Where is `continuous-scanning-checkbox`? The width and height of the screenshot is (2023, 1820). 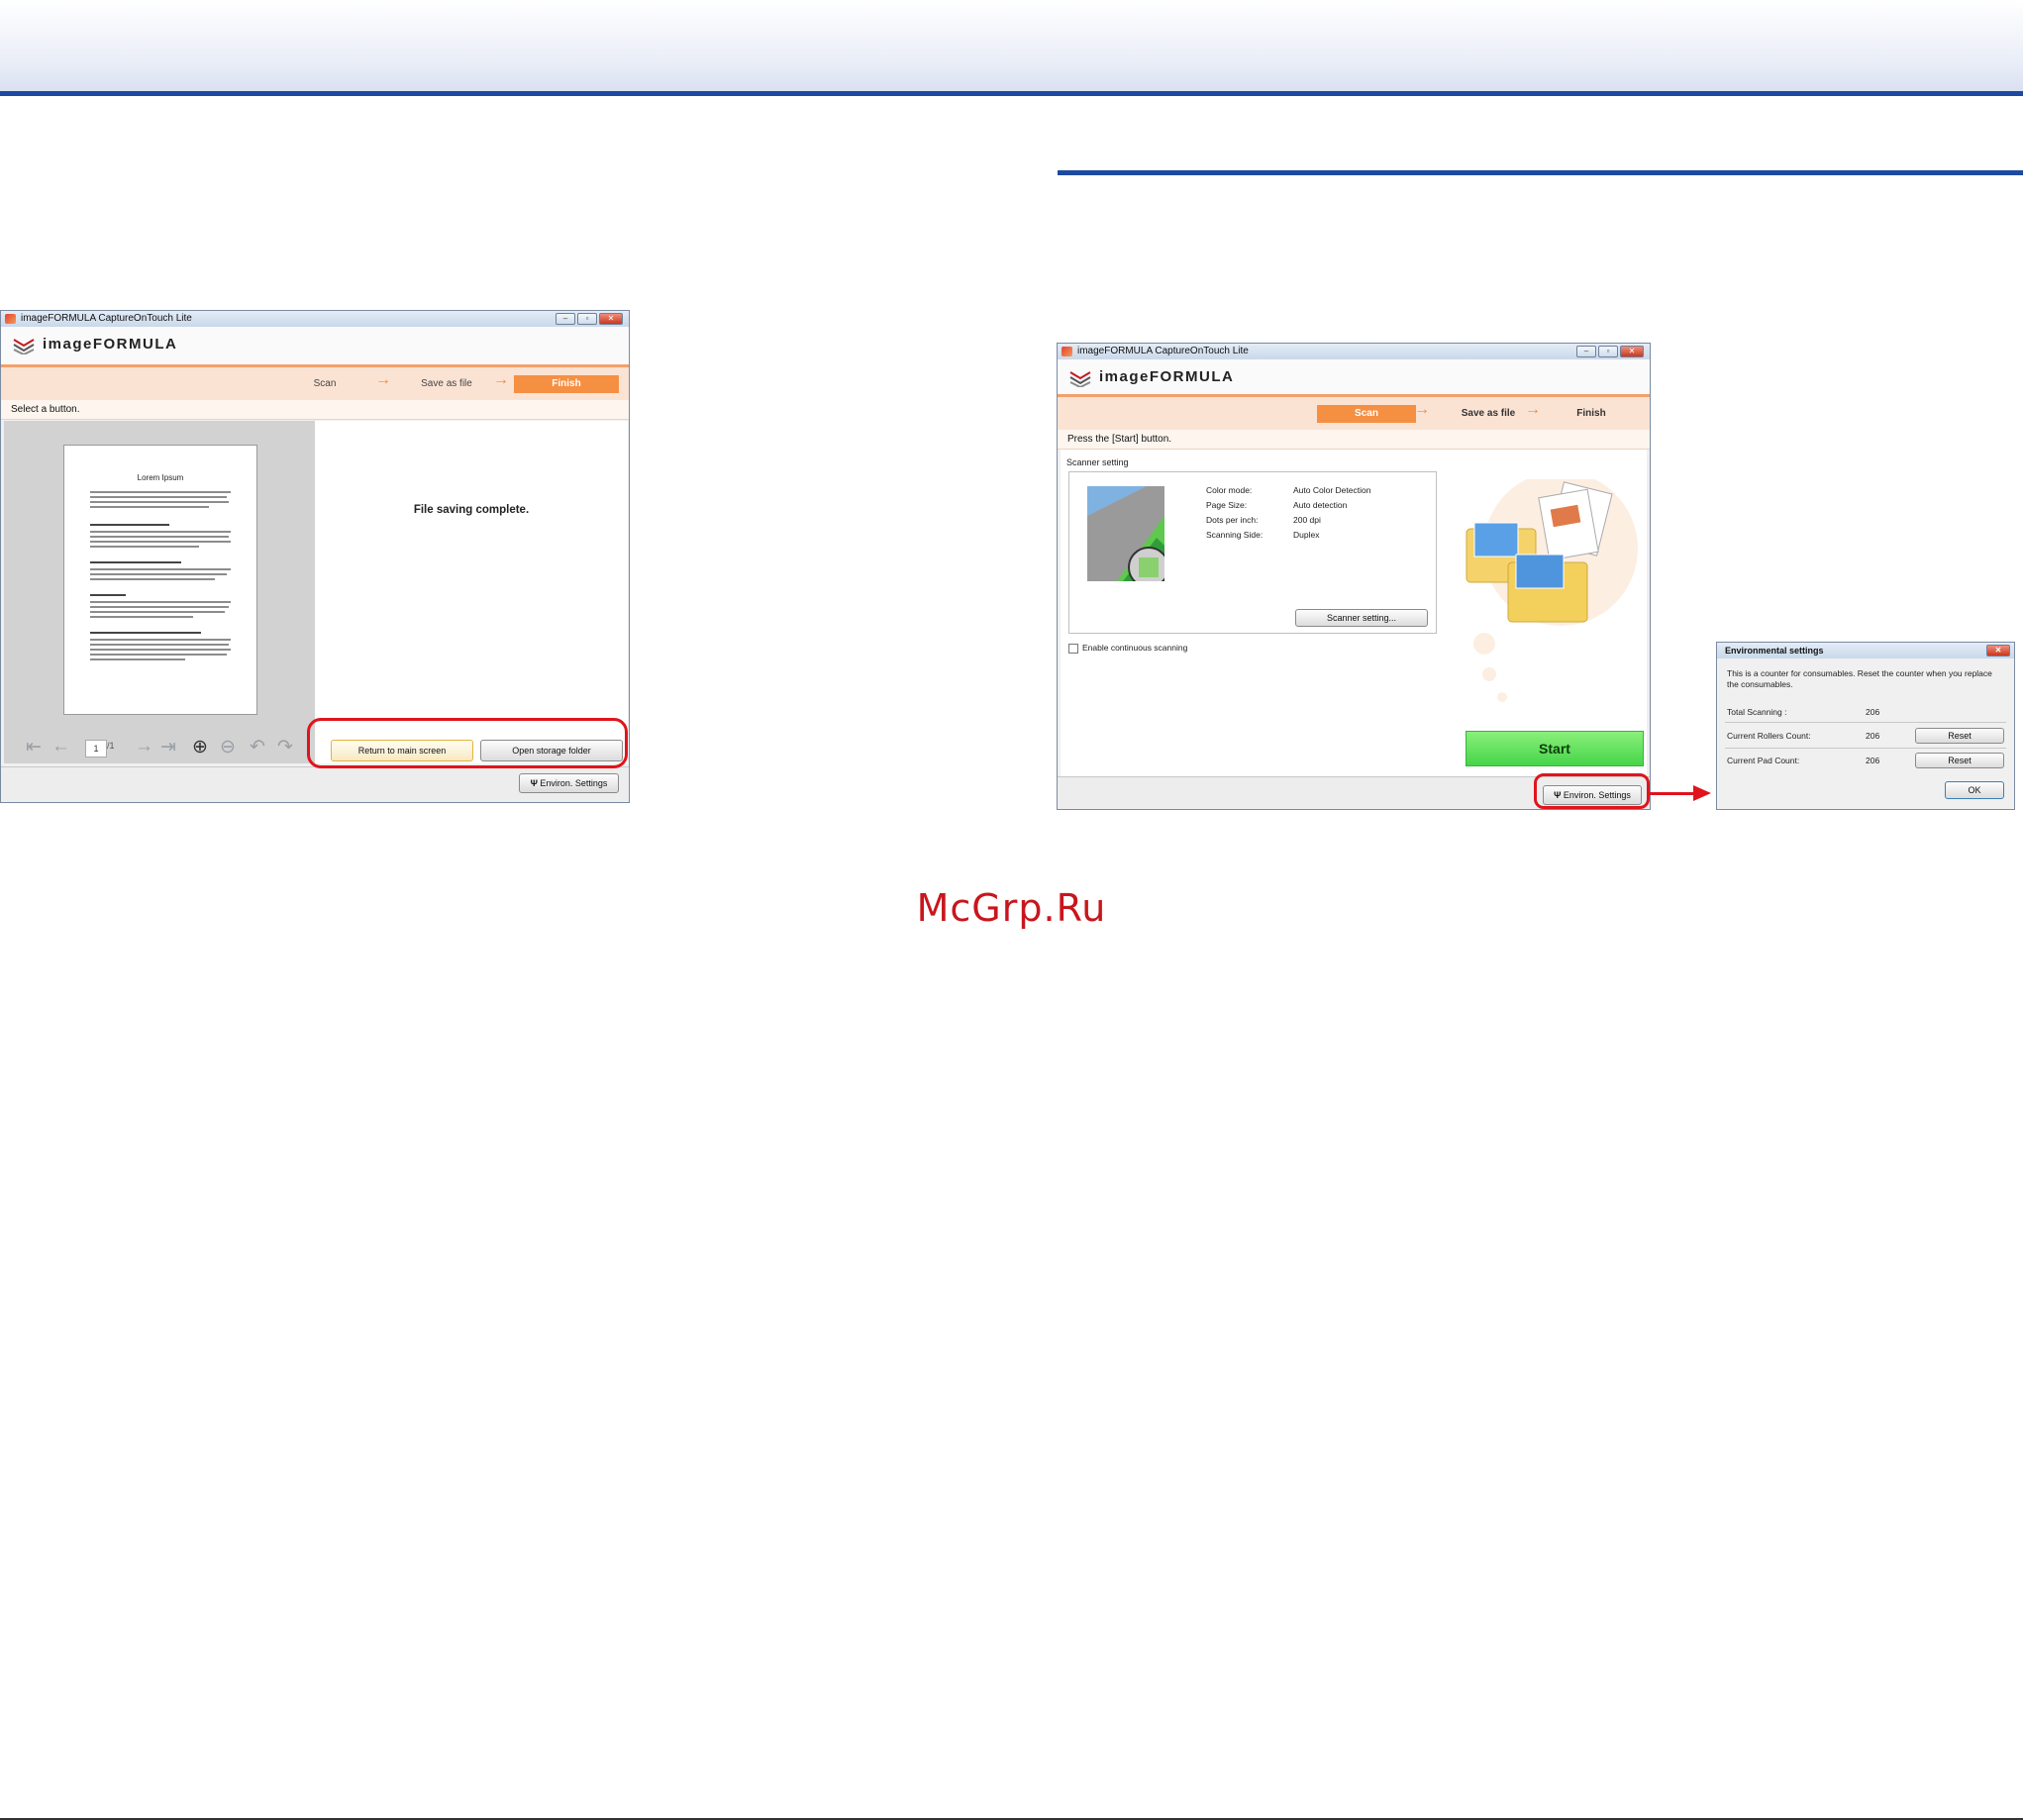 continuous-scanning-checkbox is located at coordinates (1073, 649).